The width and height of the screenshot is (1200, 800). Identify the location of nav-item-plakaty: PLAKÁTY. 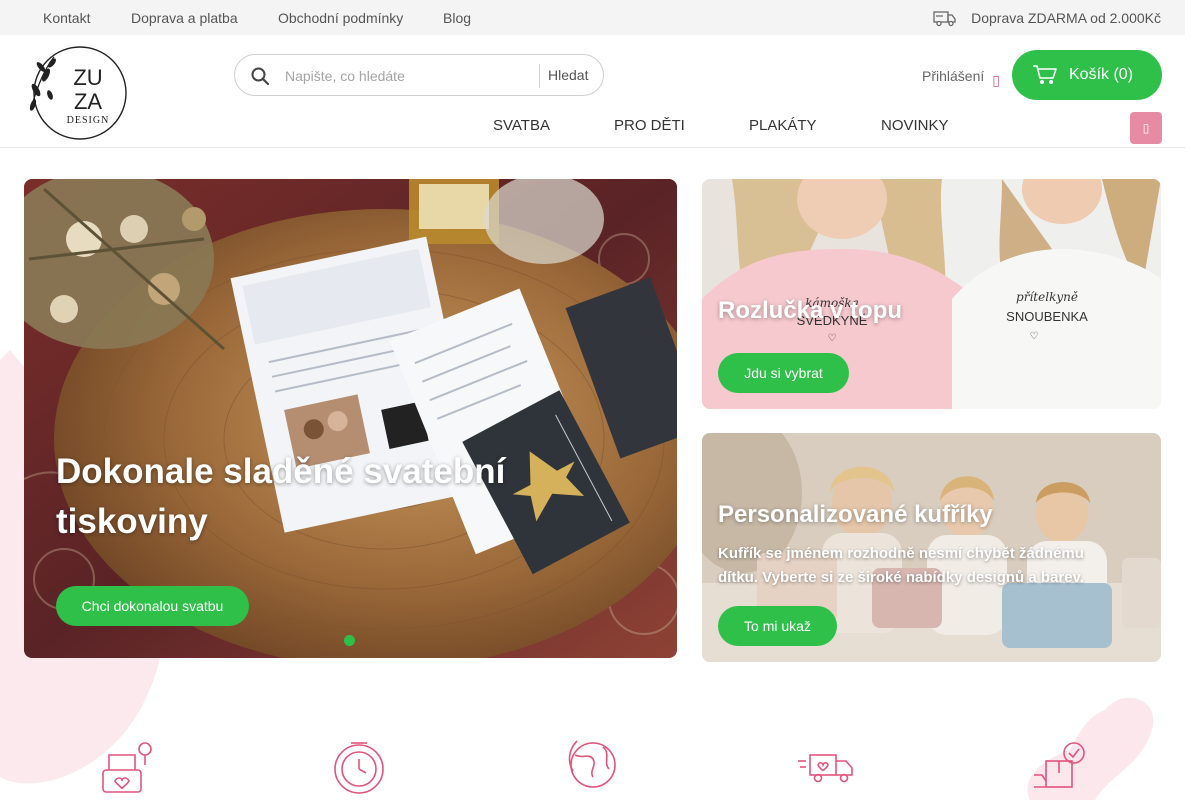
(783, 125).